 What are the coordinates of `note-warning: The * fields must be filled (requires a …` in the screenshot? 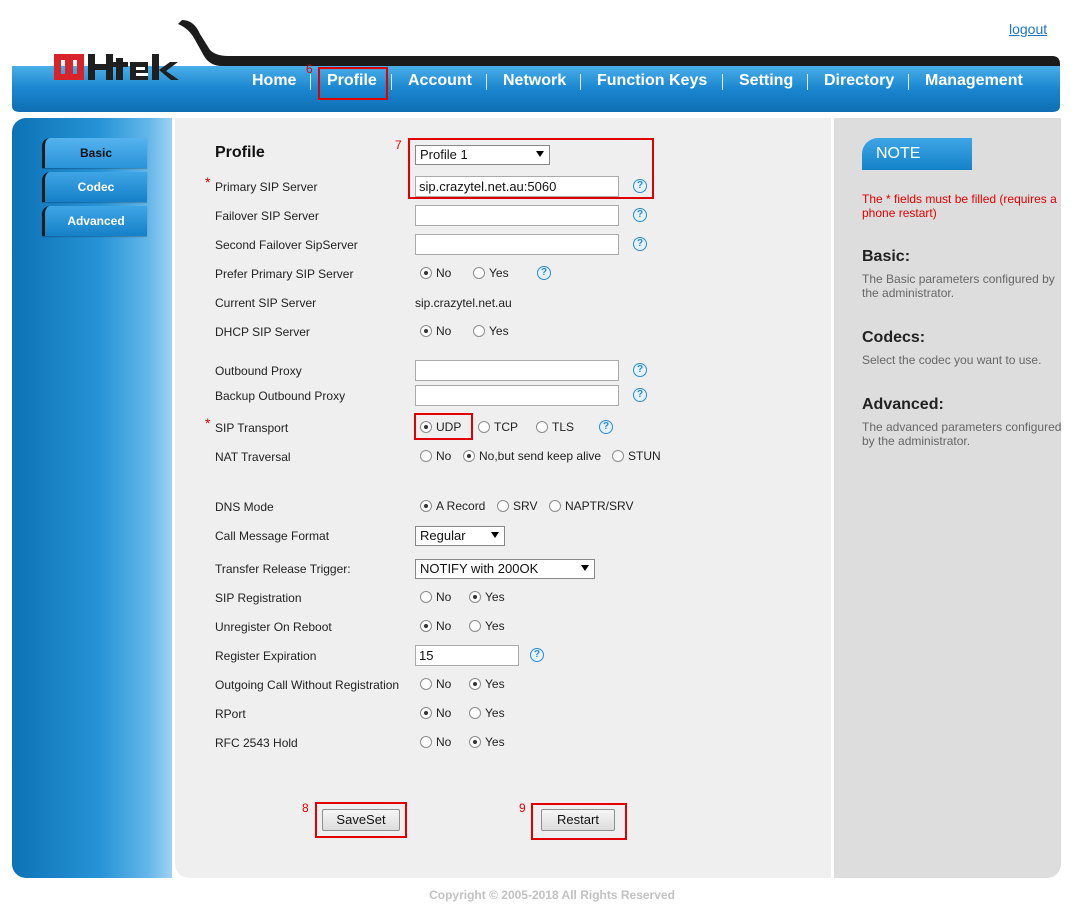 It's located at (959, 206).